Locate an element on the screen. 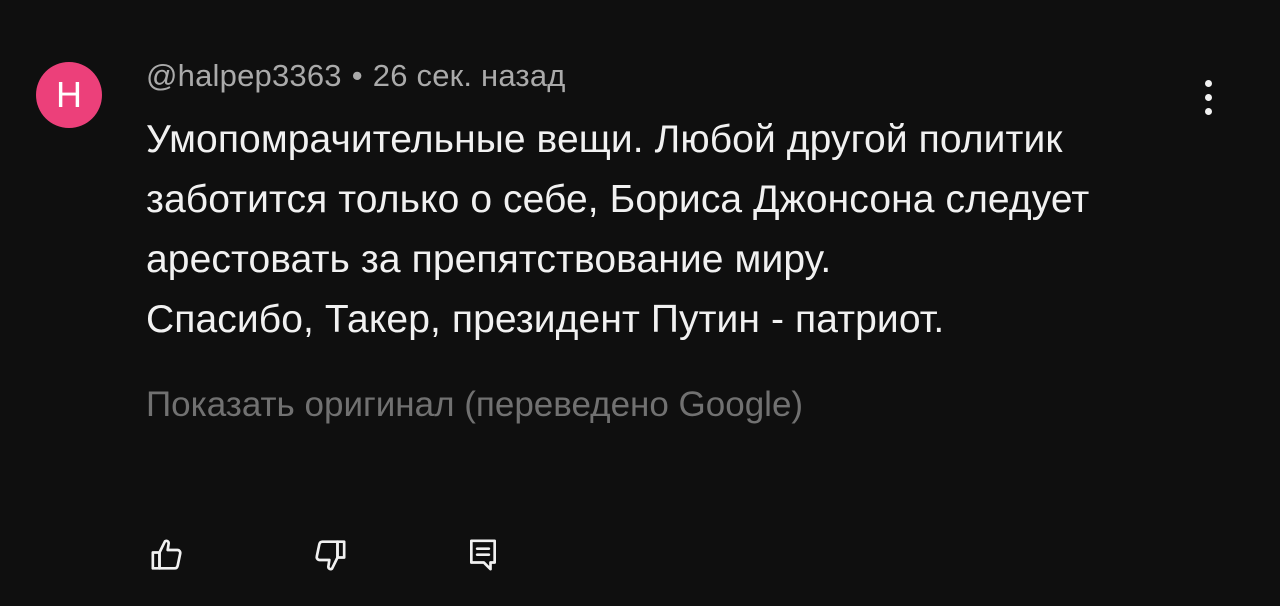 This screenshot has width=1280, height=606. reply-button is located at coordinates (483, 555).